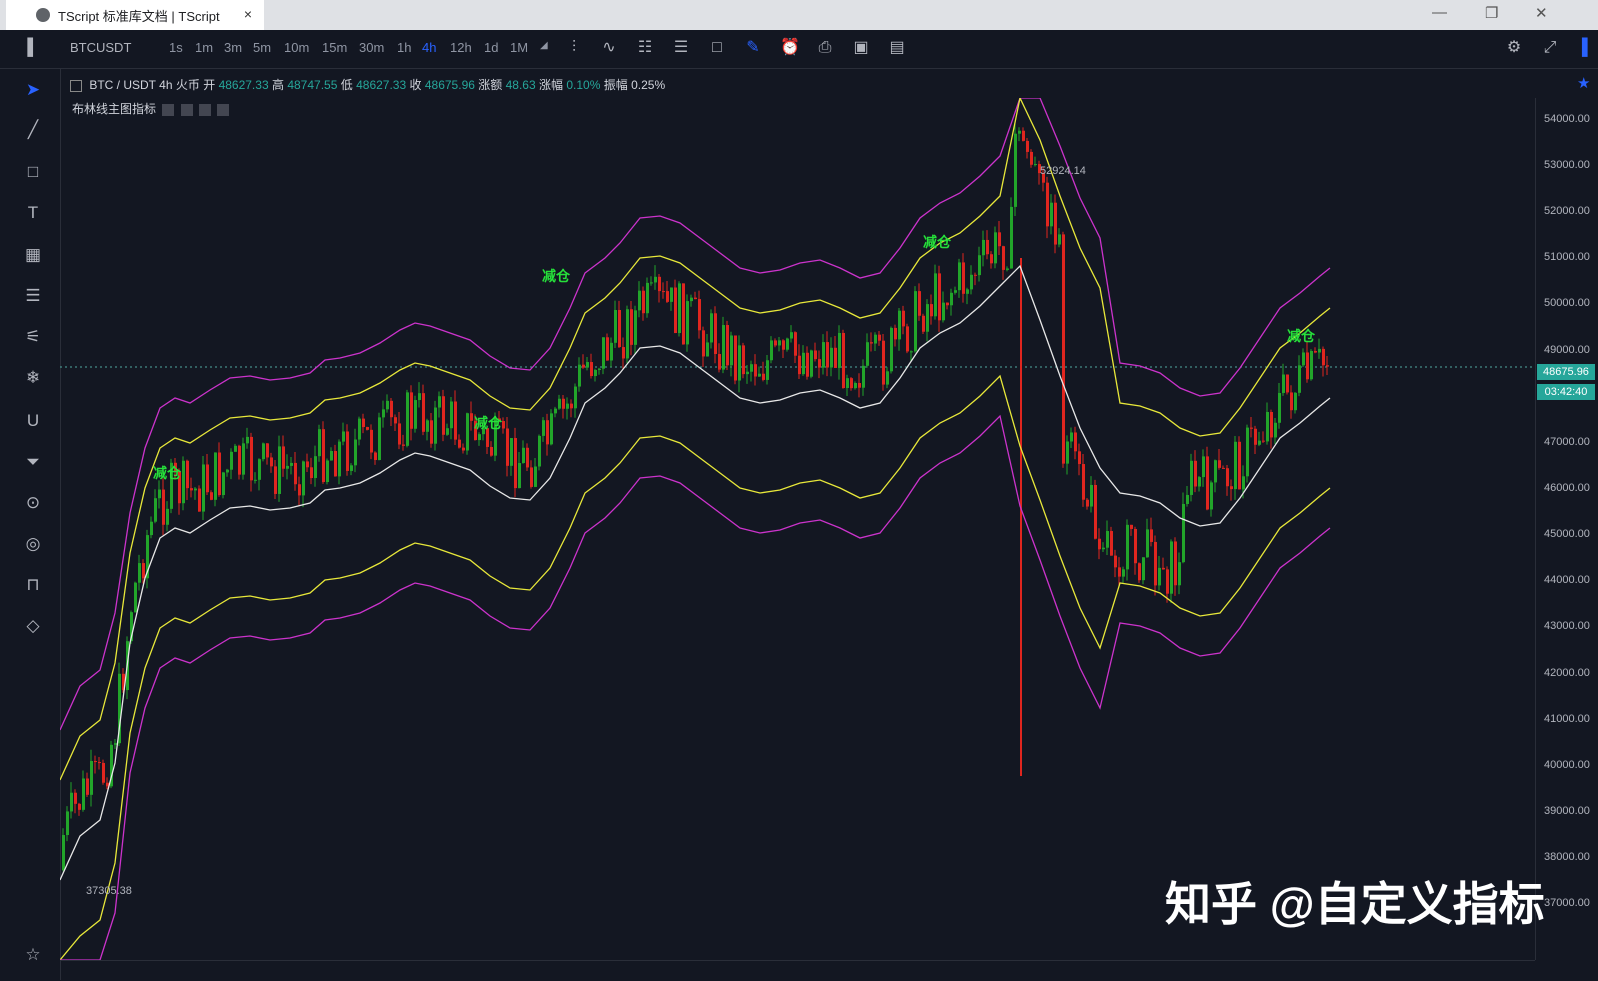  Describe the element at coordinates (33, 585) in the screenshot. I see `lock-icon: ⊓` at that location.